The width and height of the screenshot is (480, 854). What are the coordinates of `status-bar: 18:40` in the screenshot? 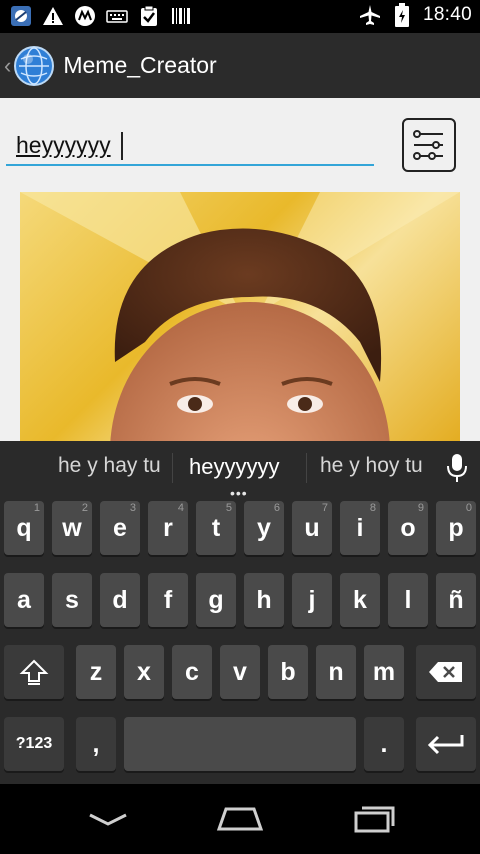 It's located at (240, 16).